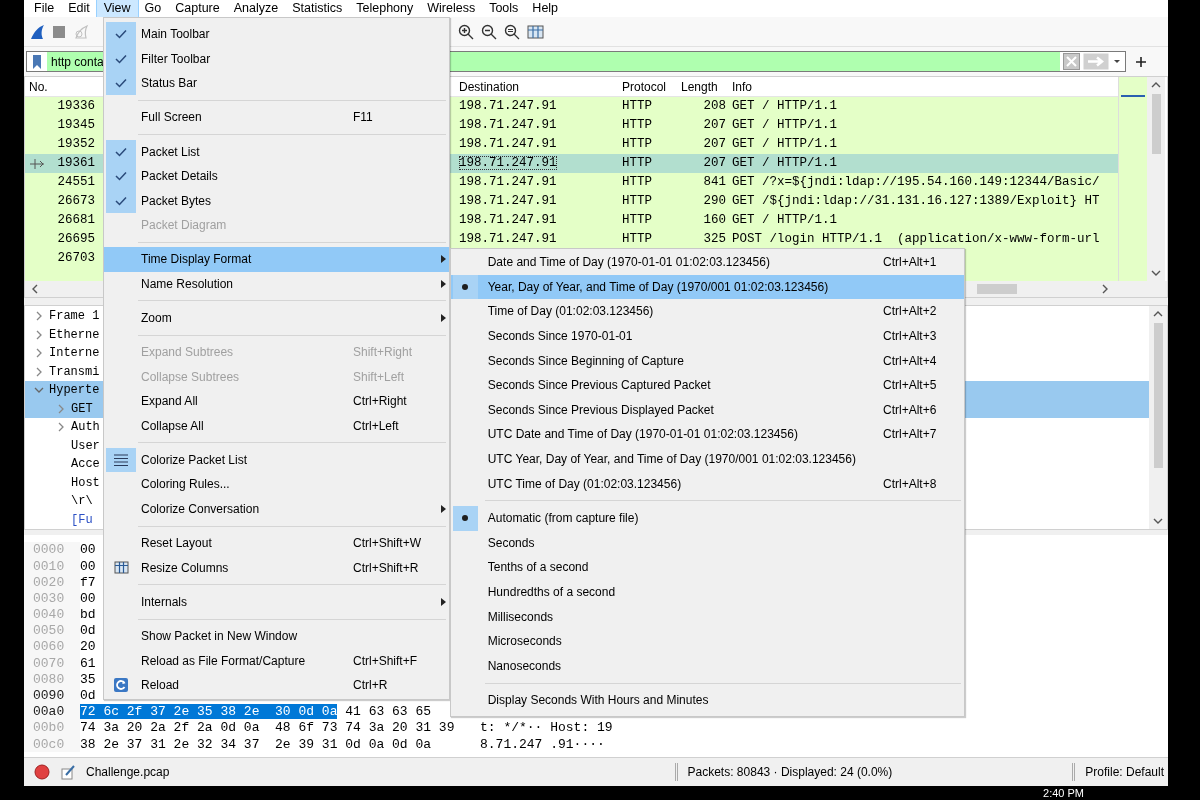  What do you see at coordinates (76, 126) in the screenshot?
I see `packet-number: 19345` at bounding box center [76, 126].